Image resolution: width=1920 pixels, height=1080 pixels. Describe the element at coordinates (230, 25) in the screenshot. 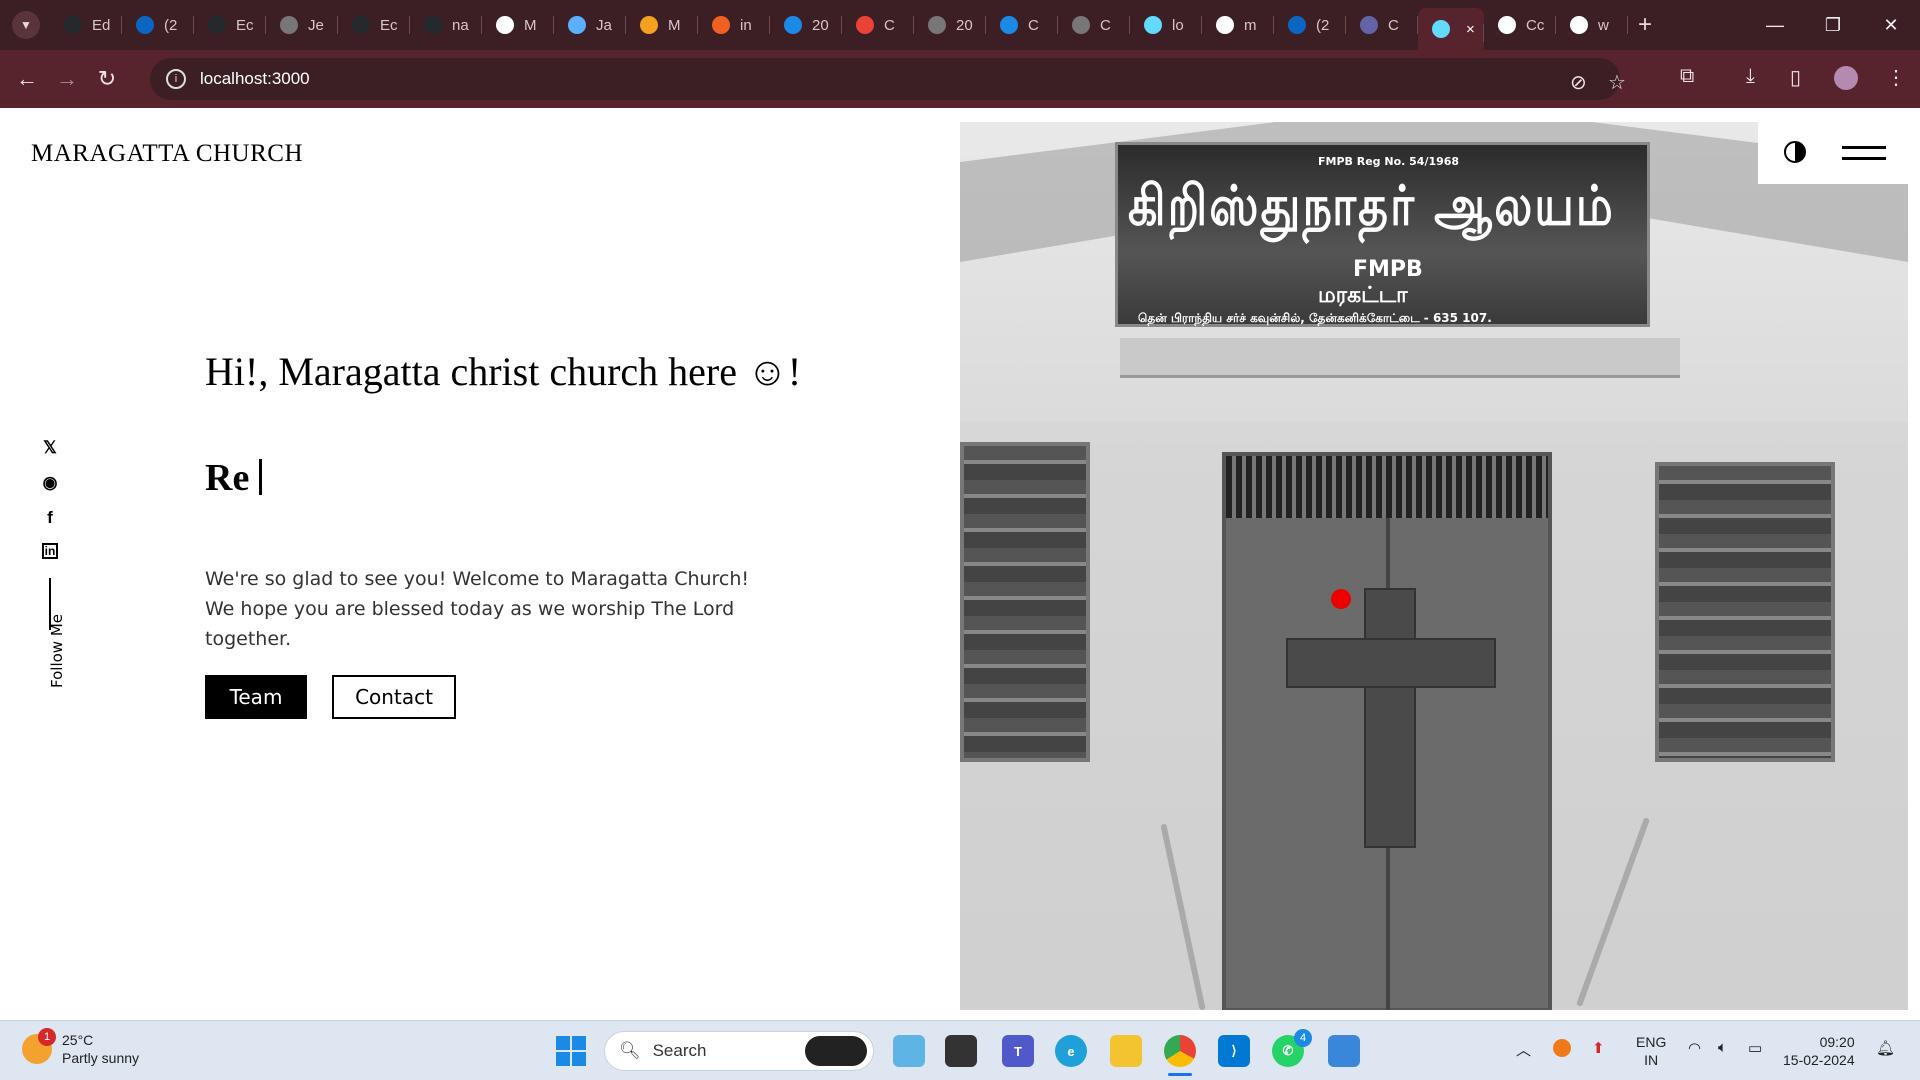

I see `tab-2: Ec` at that location.